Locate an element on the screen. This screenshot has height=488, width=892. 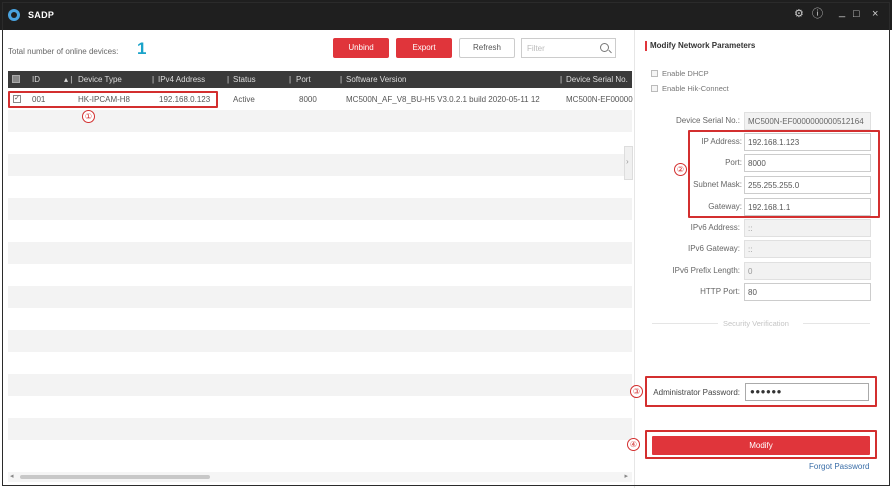
serial-field: MC500N-EF0000000000512164 is located at coordinates (807, 121).